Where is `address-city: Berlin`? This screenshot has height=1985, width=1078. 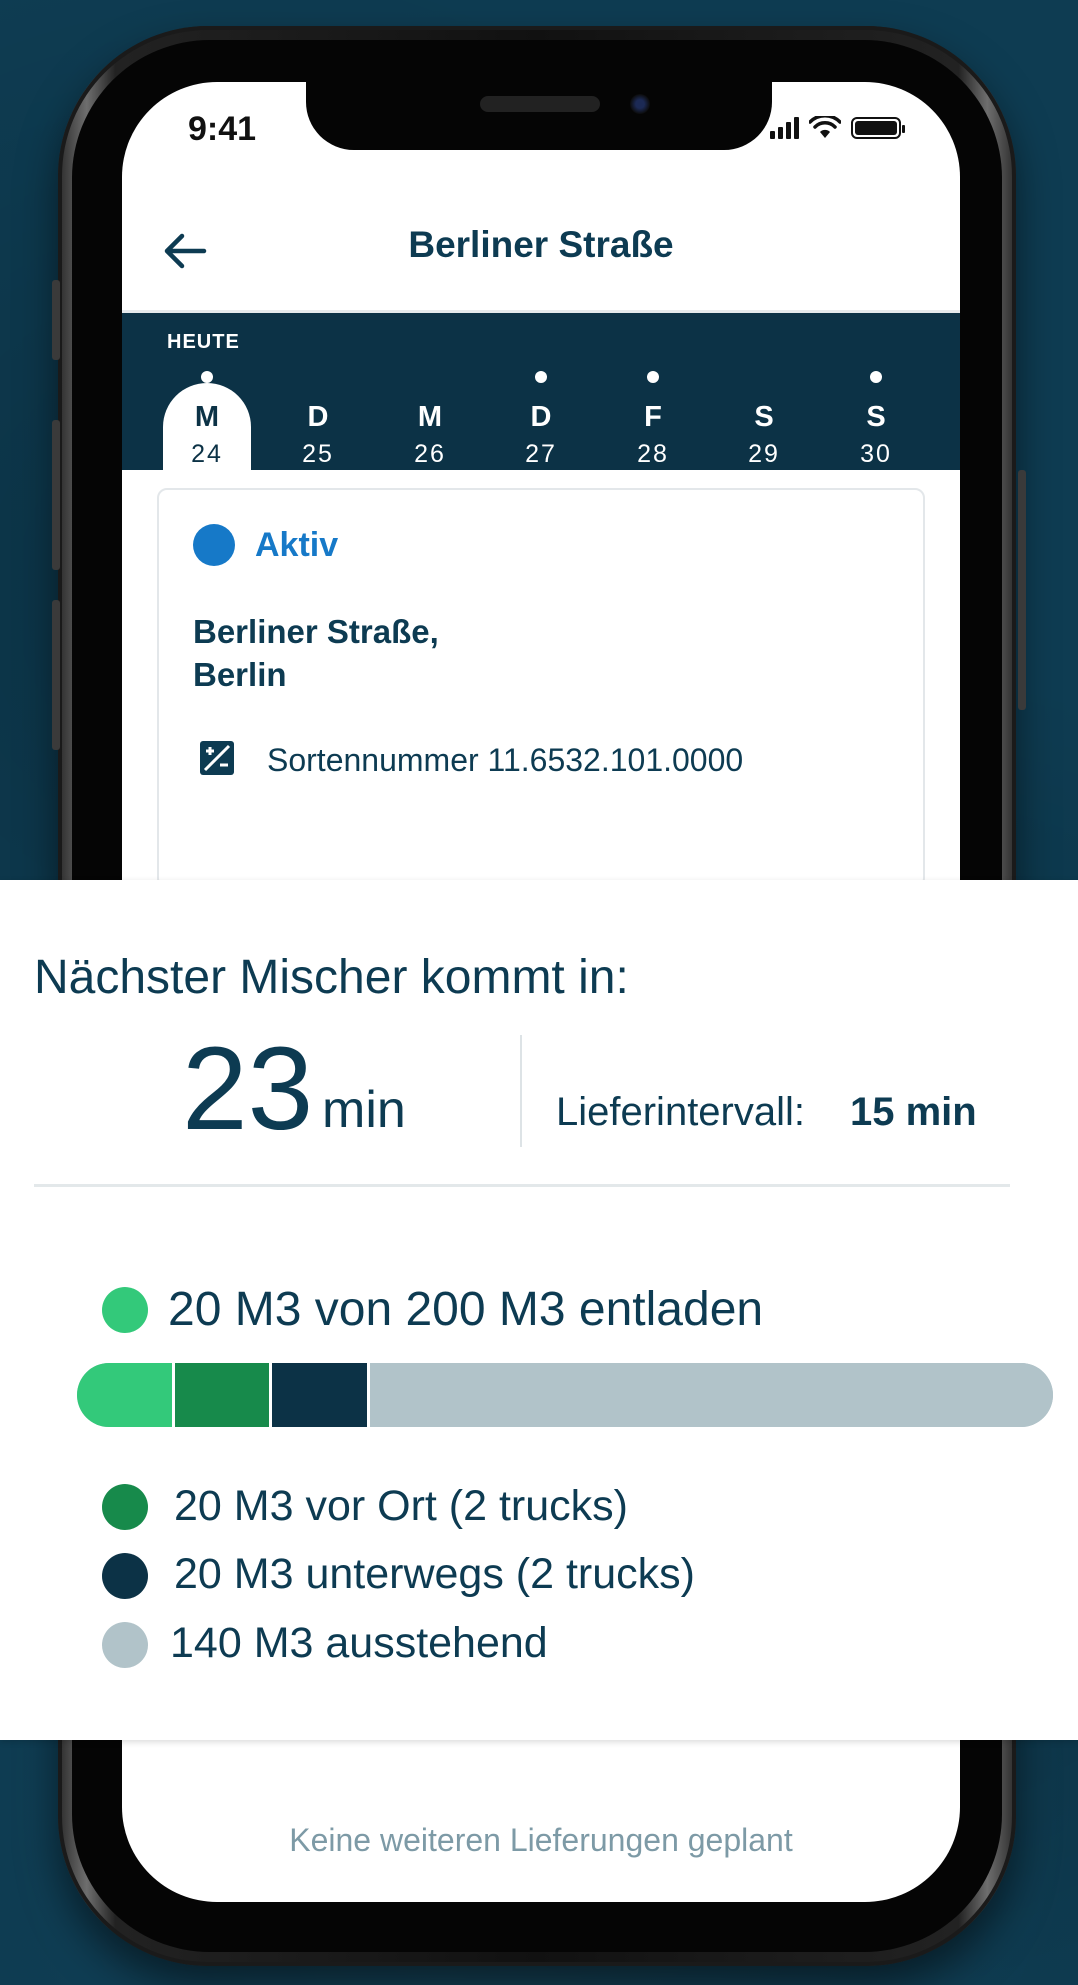
address-city: Berlin is located at coordinates (240, 674).